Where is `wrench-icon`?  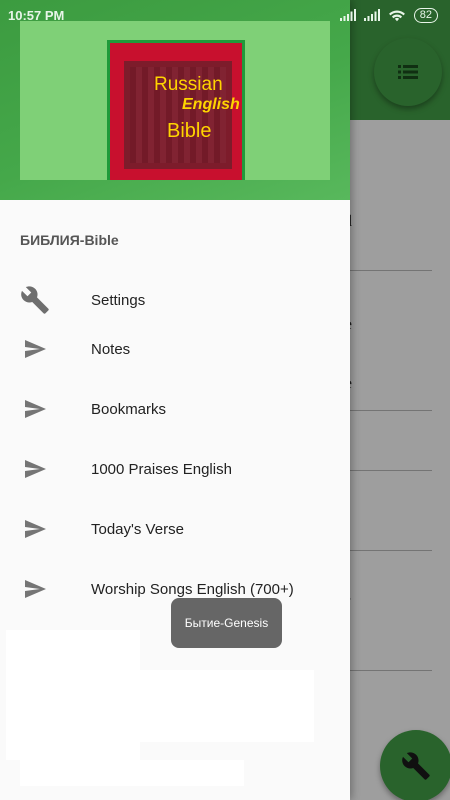 wrench-icon is located at coordinates (35, 300).